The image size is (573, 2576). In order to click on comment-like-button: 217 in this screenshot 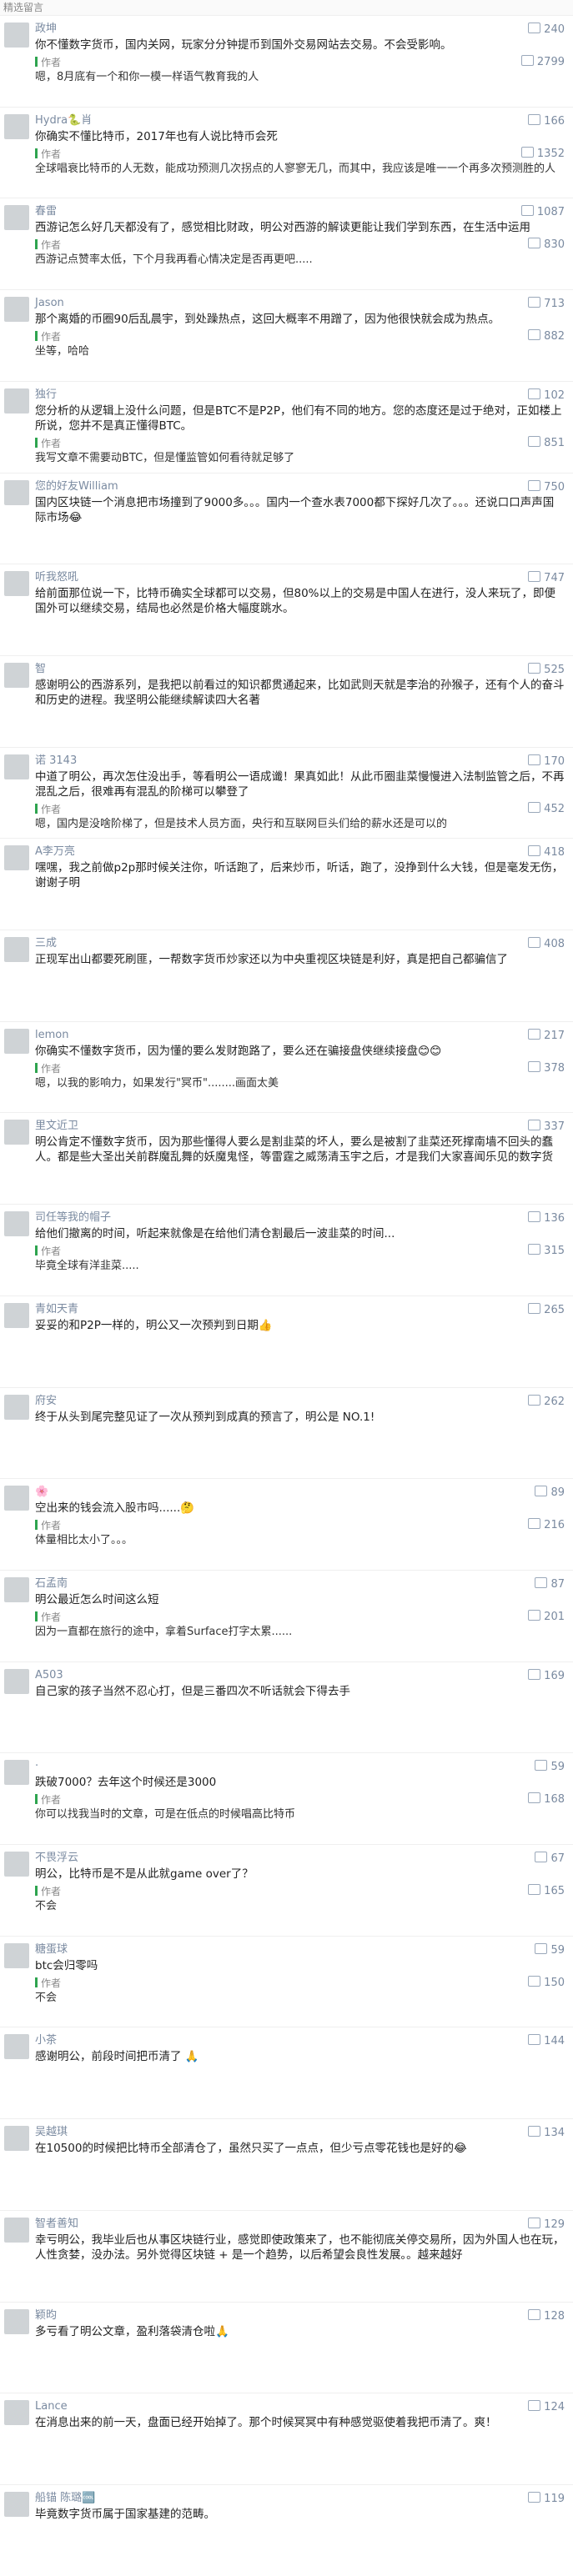, I will do `click(546, 1035)`.